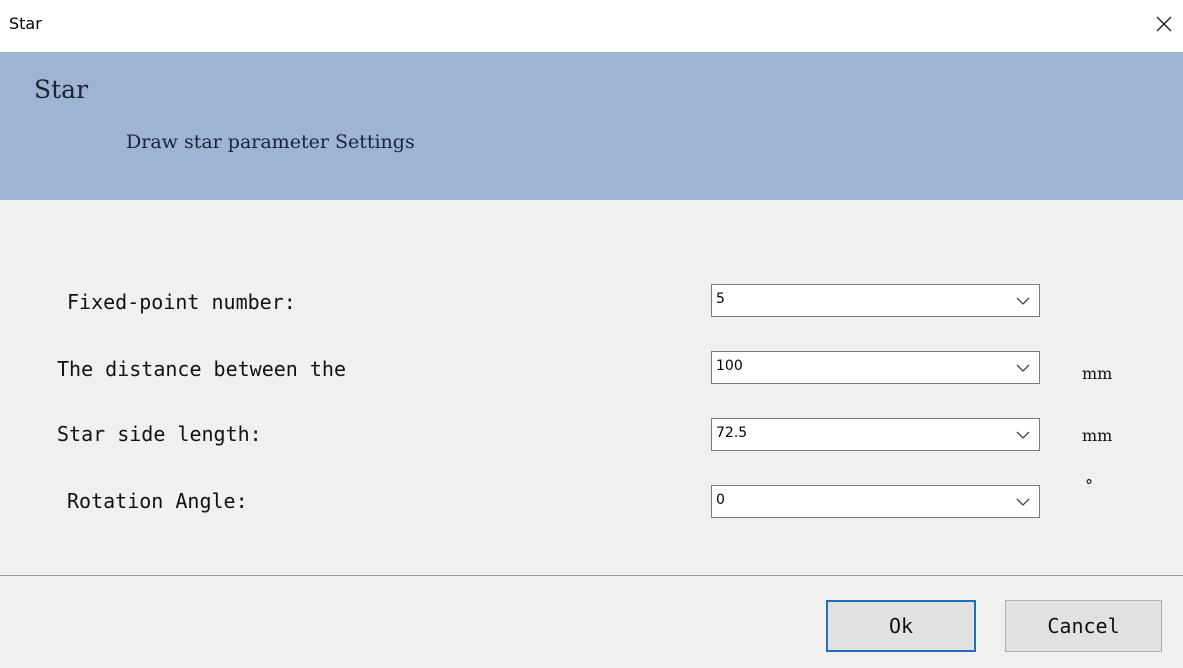 Image resolution: width=1183 pixels, height=668 pixels. I want to click on fixed-point-number-dropdown: 5, so click(875, 300).